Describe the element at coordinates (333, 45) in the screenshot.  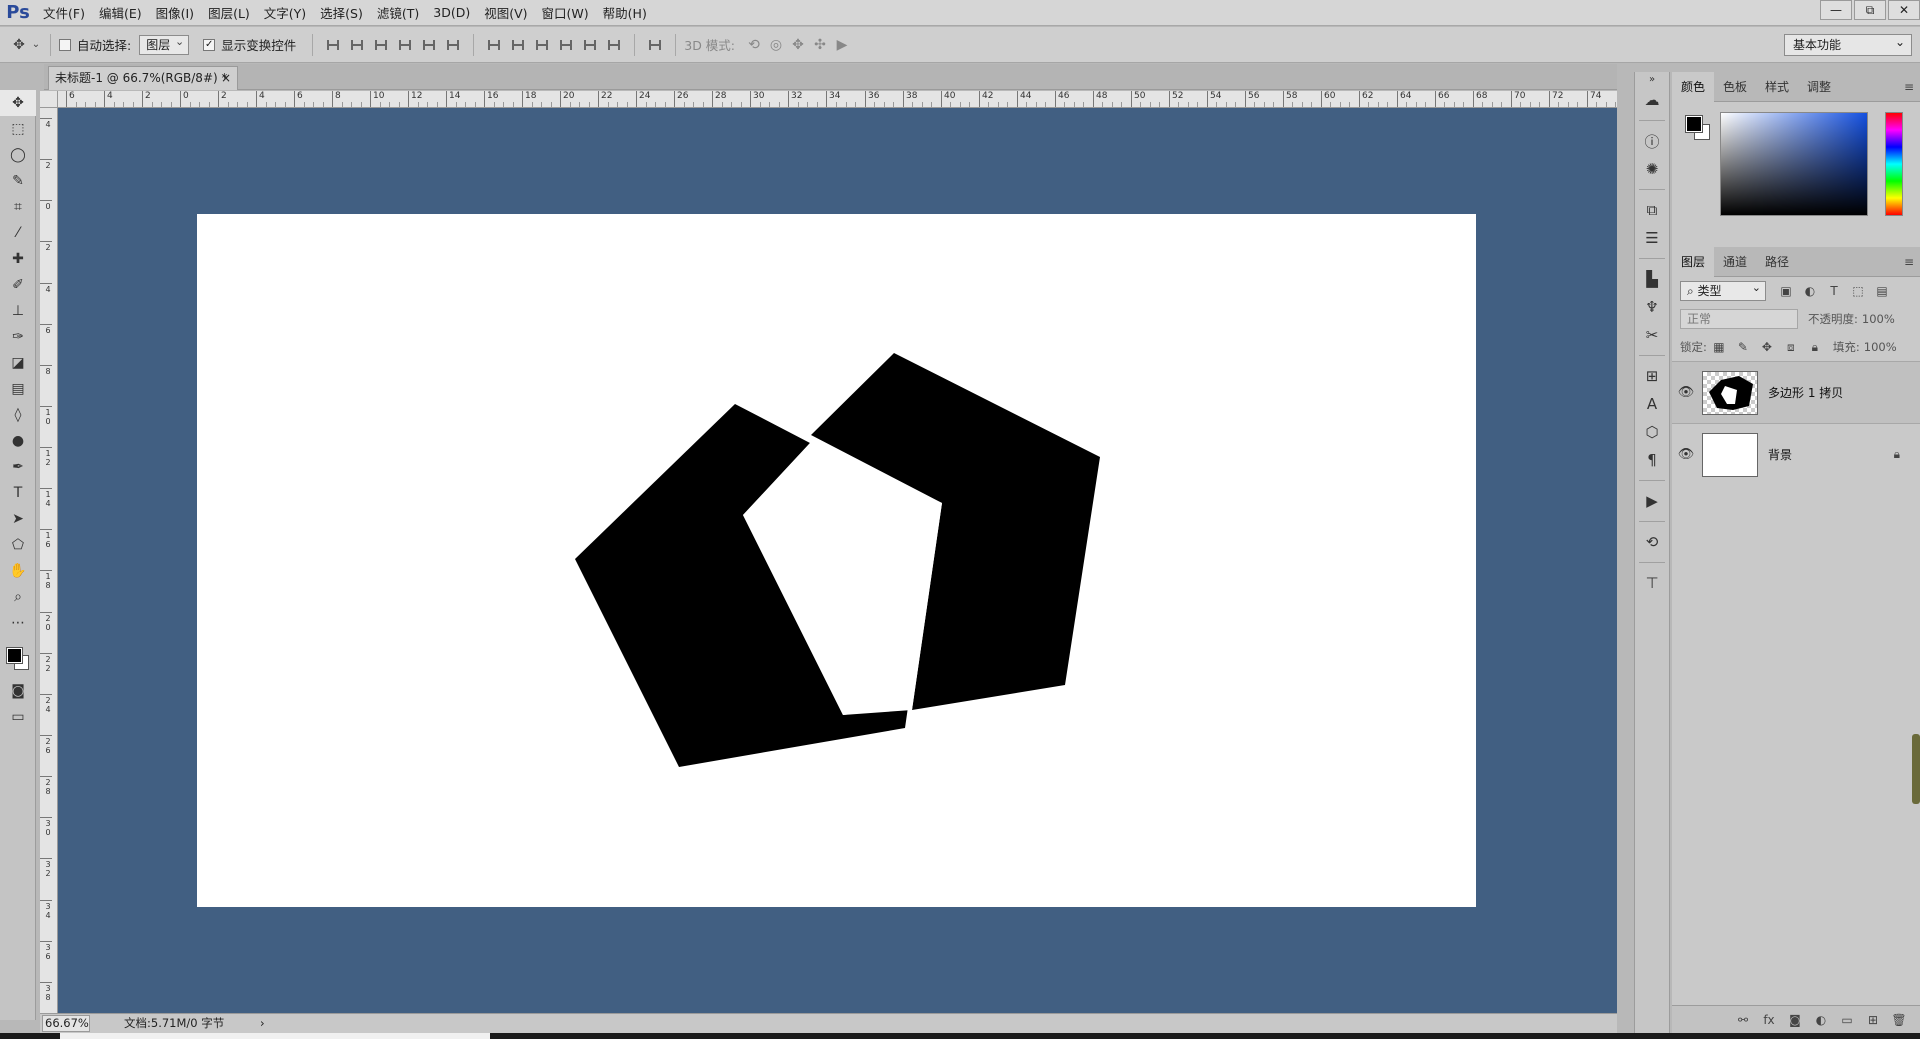
I see `align-top-edges-icon` at that location.